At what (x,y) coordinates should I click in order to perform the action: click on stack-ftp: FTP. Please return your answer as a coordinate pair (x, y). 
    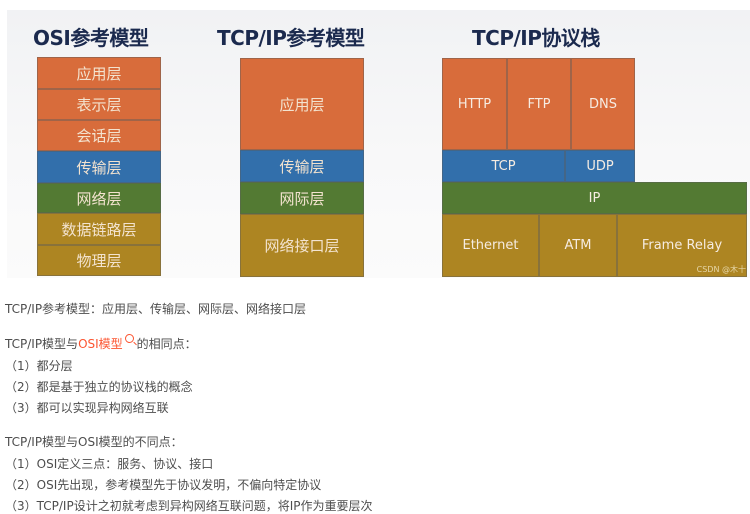
    Looking at the image, I should click on (539, 104).